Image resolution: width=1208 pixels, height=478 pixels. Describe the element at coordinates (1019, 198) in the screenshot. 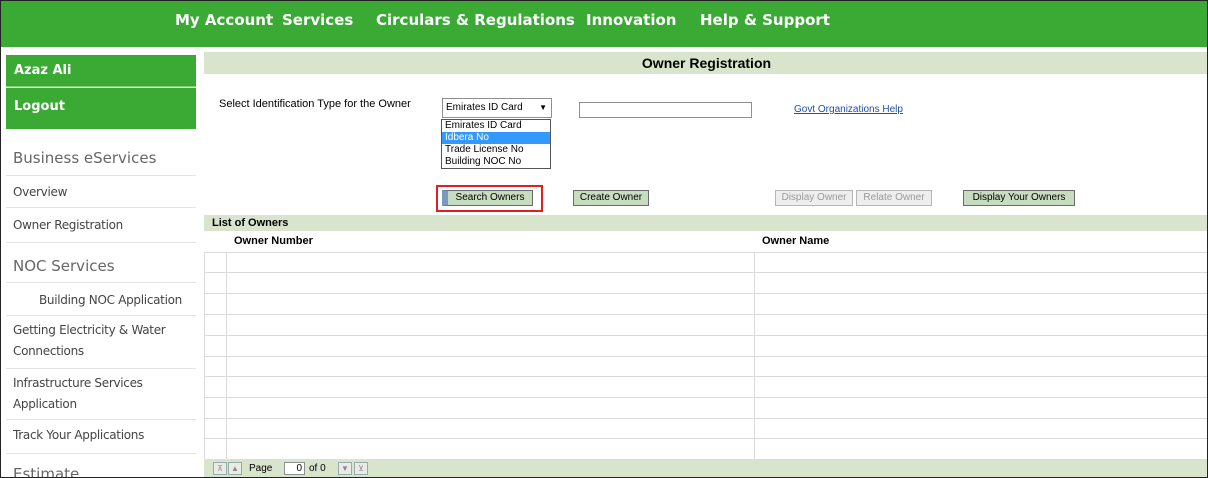

I see `display-your-owners-button: Display Your Owners` at that location.